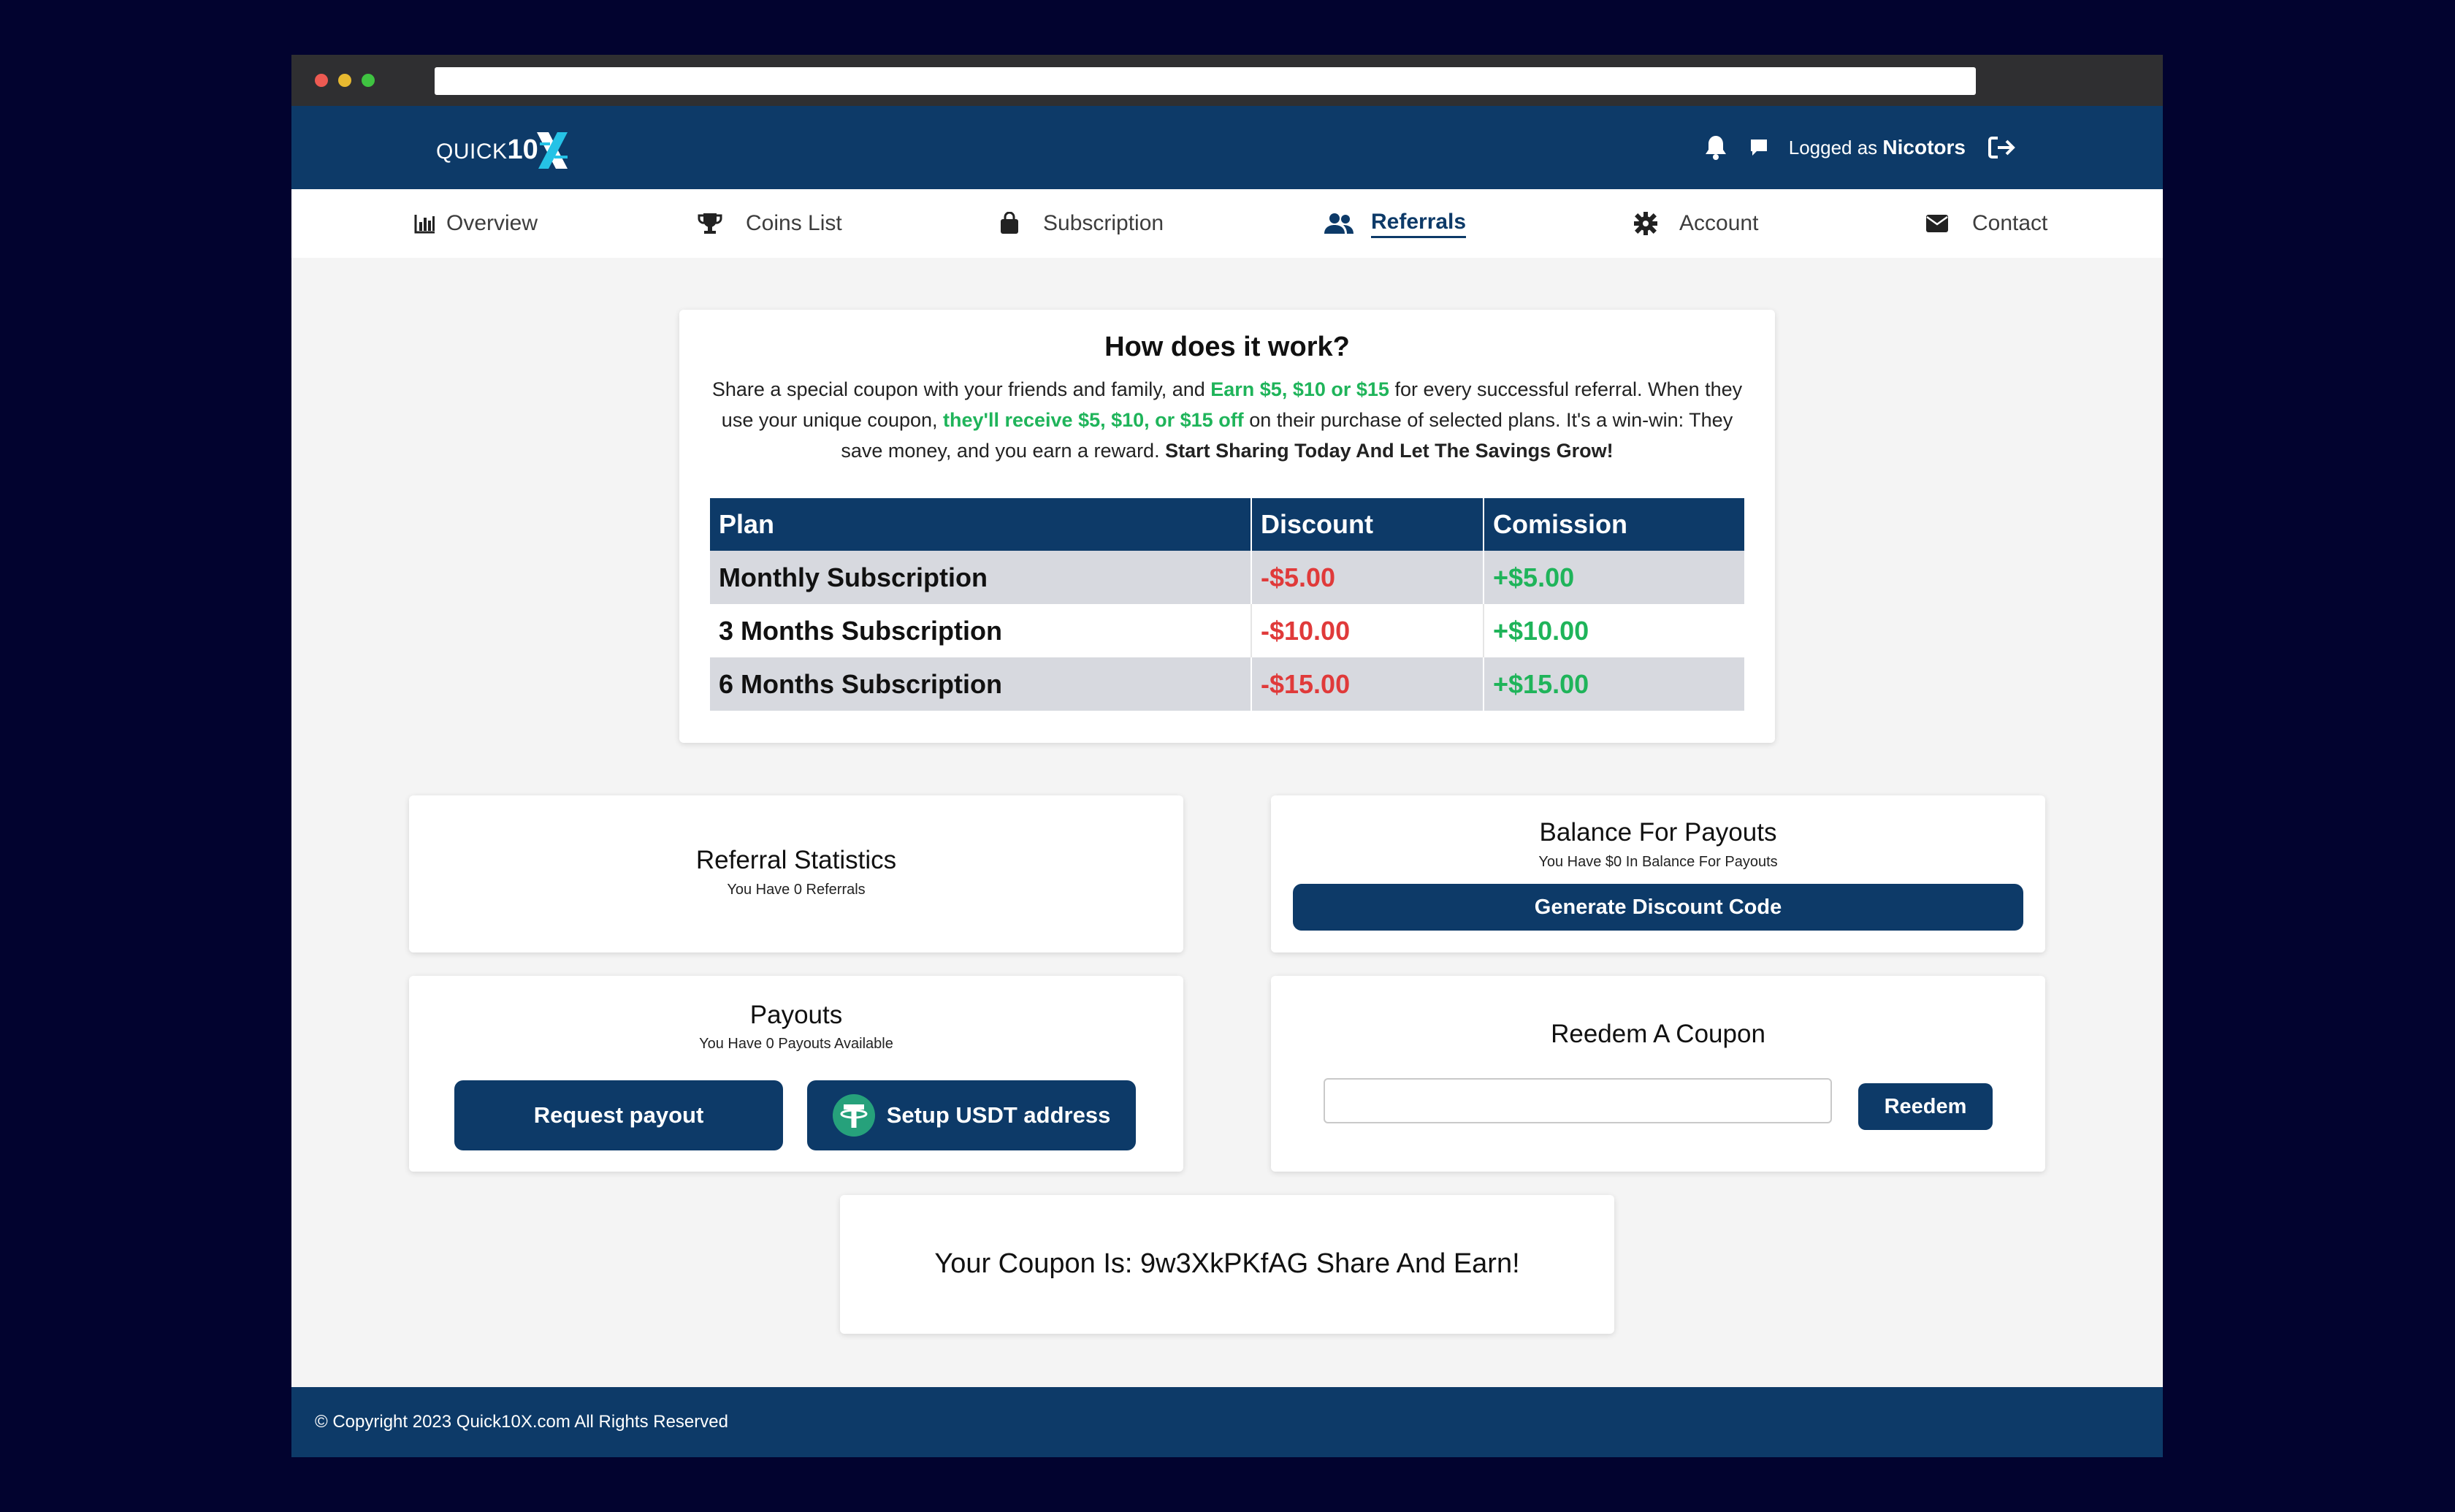 This screenshot has width=2455, height=1512. Describe the element at coordinates (854, 1115) in the screenshot. I see `tether-icon` at that location.